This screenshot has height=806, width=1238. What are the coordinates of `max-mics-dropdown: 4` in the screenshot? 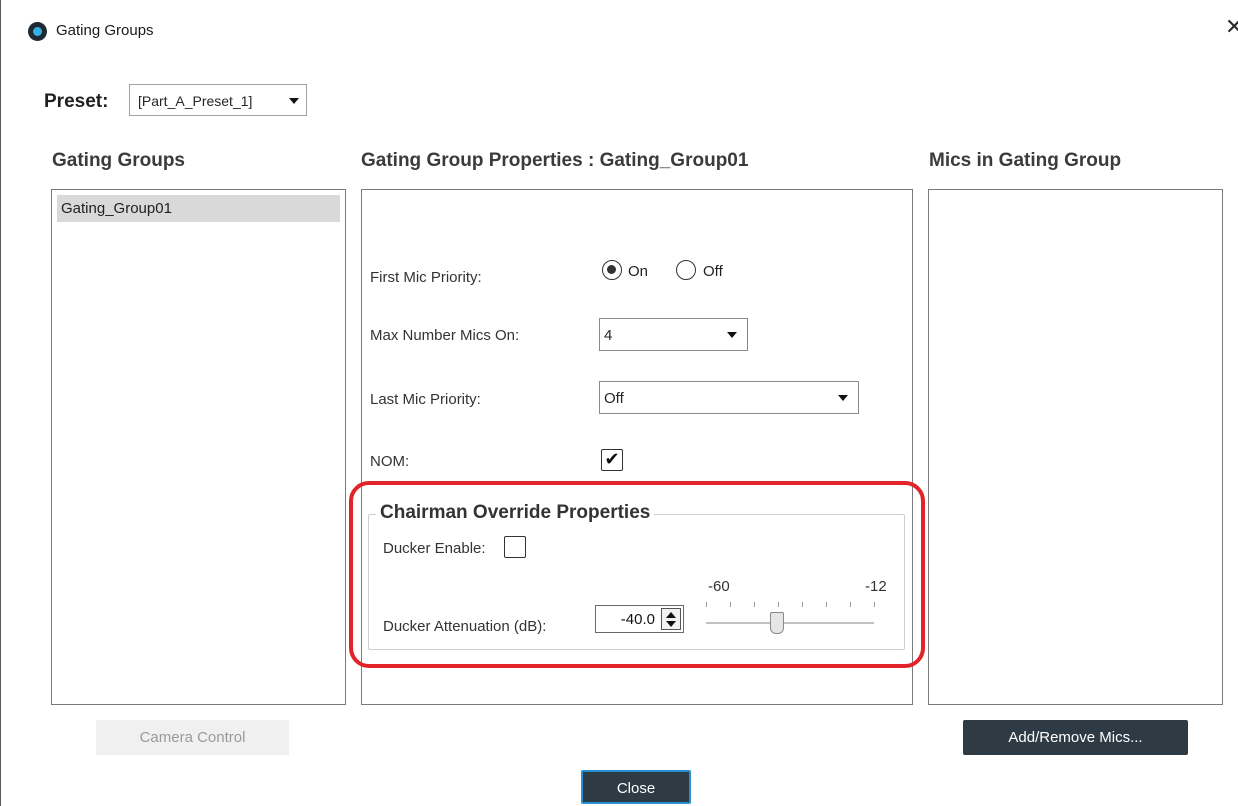 It's located at (673, 334).